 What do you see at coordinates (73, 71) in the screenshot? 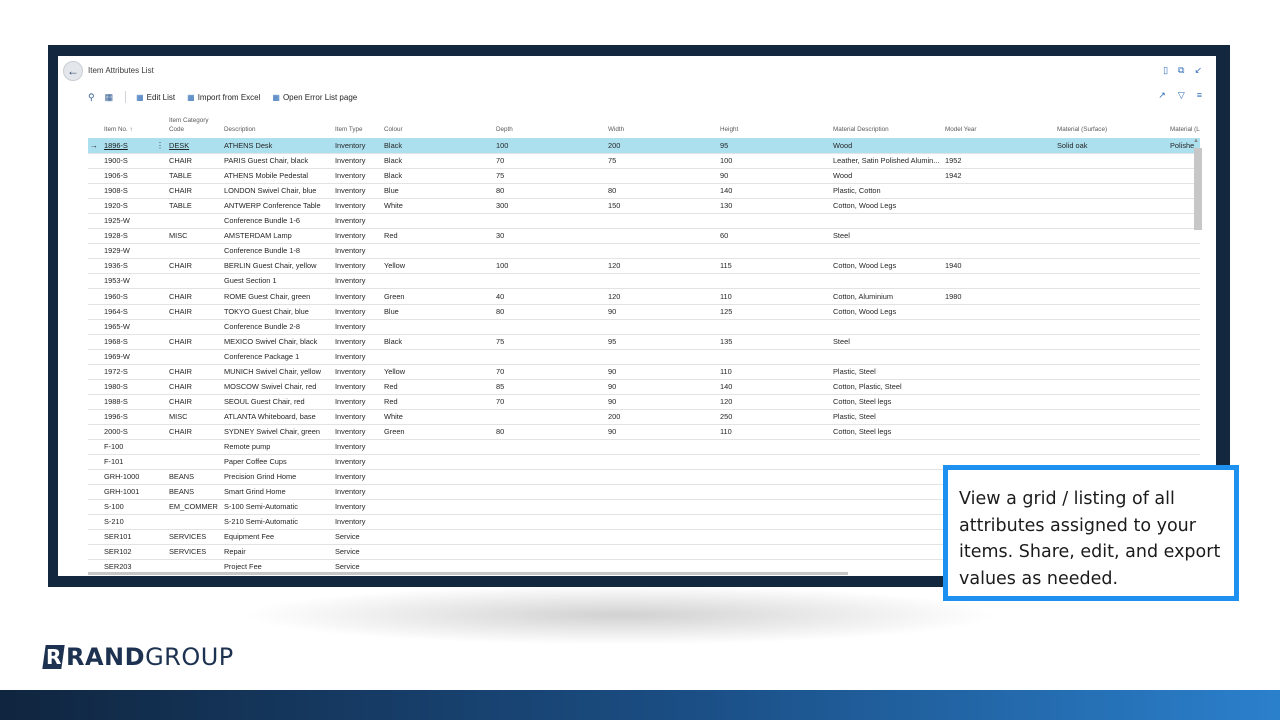
I see `back-arrow-icon: ←` at bounding box center [73, 71].